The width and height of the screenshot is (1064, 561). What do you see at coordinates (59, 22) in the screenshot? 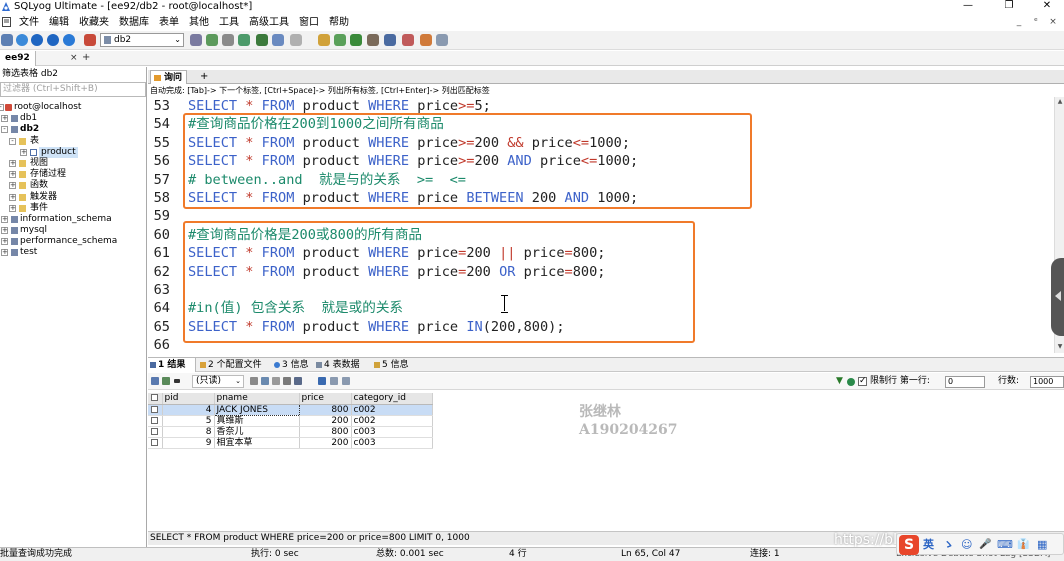
I see `menu-item: 编辑` at bounding box center [59, 22].